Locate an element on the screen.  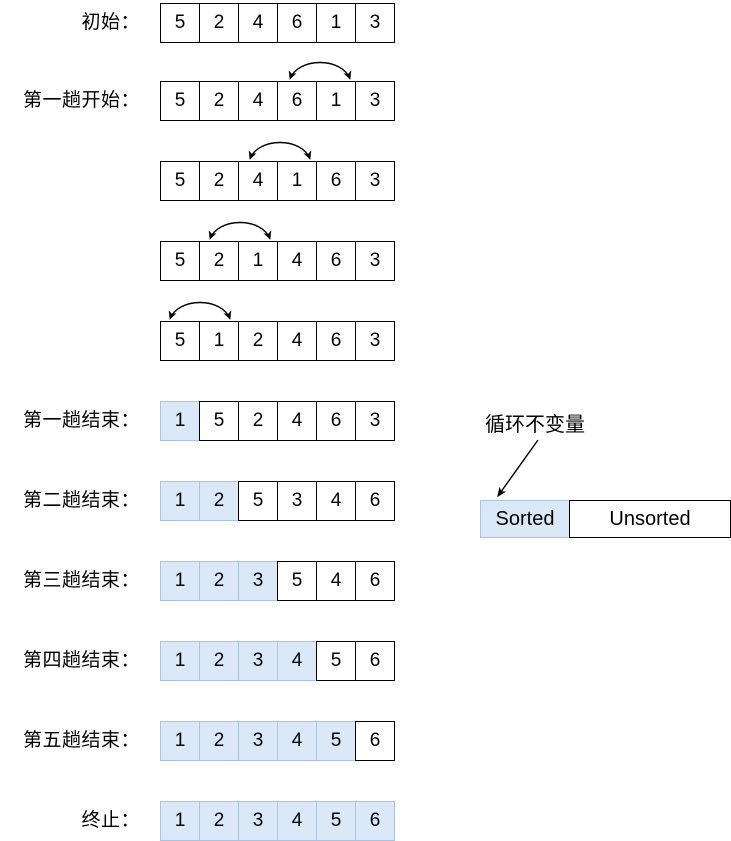
array-row: 521463 is located at coordinates (277, 261).